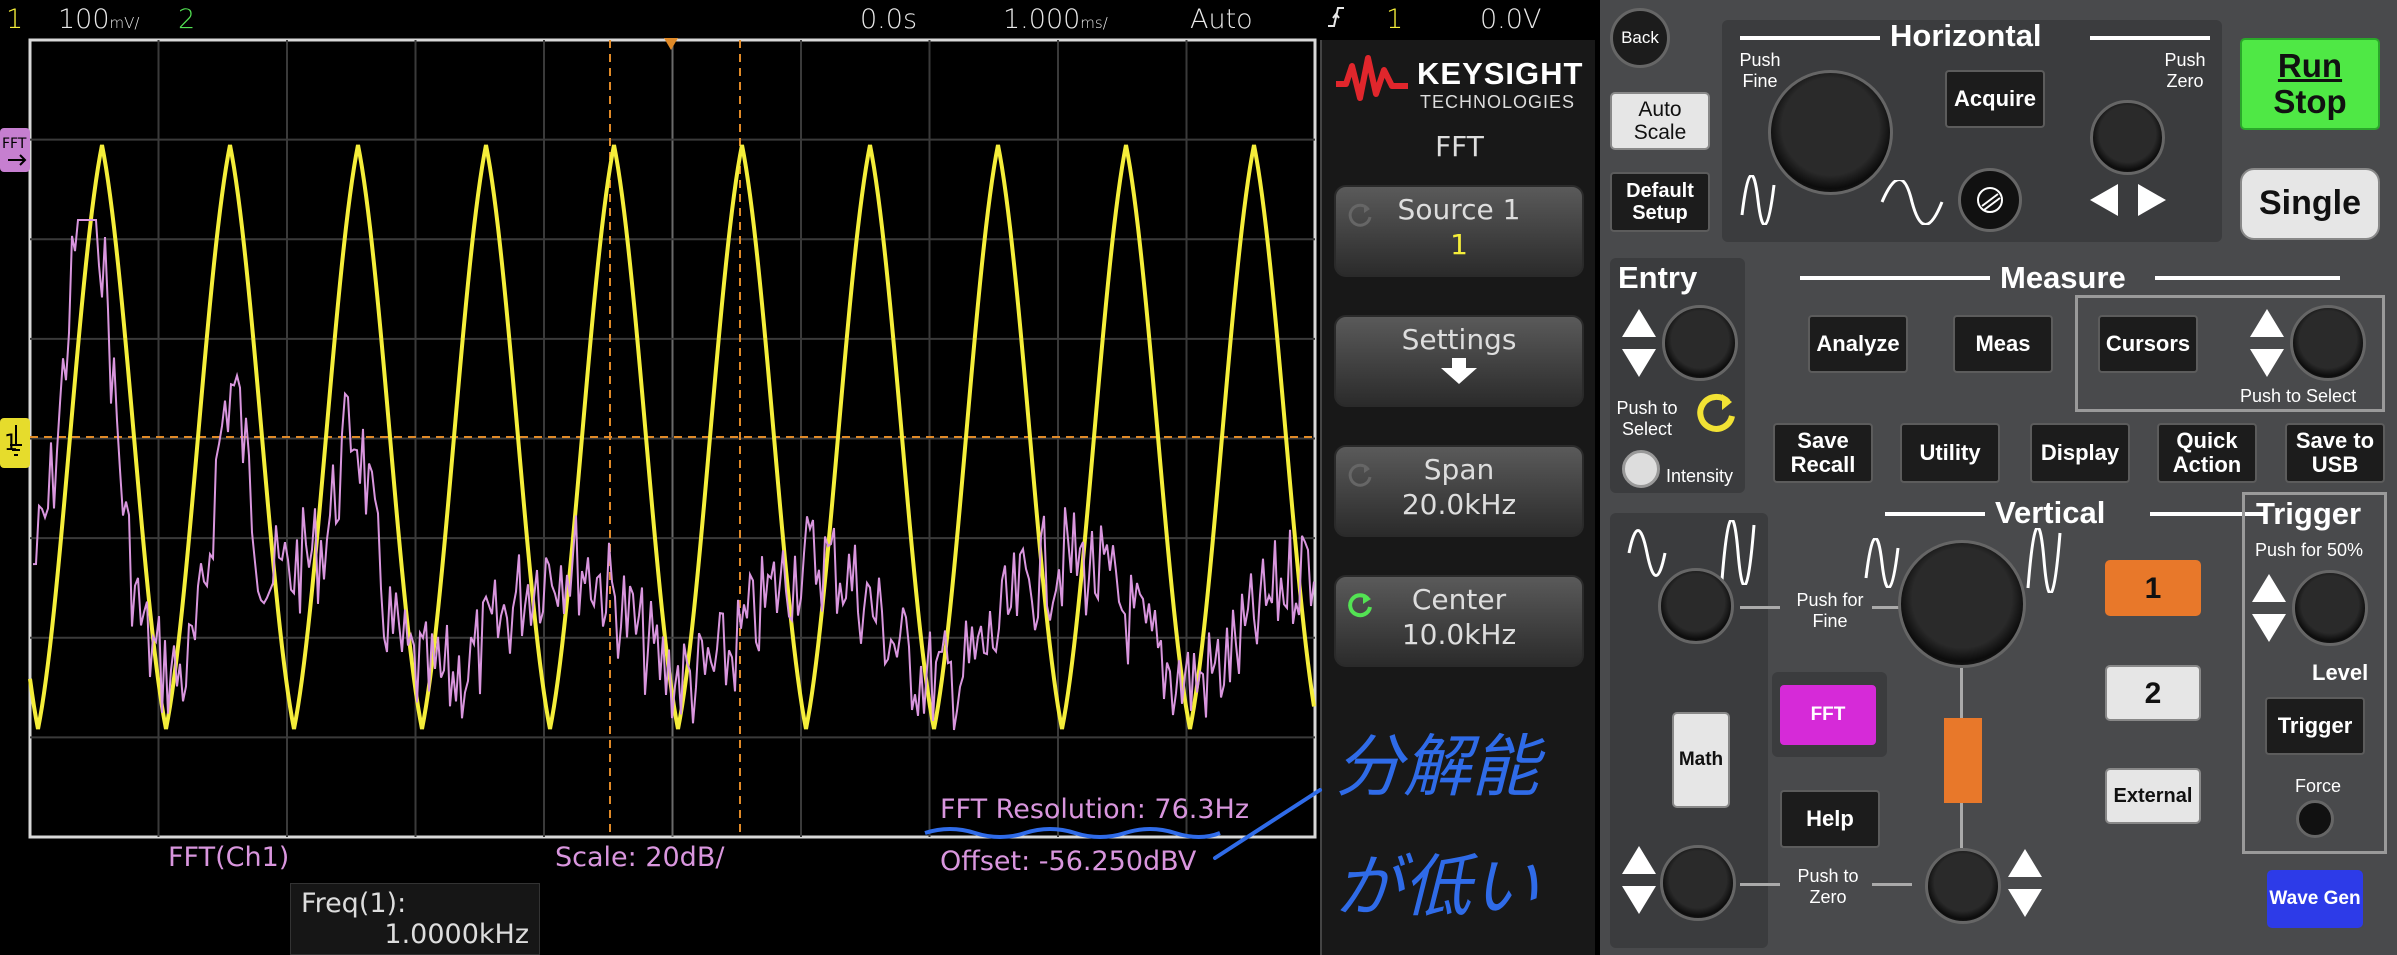 The width and height of the screenshot is (2397, 955). Describe the element at coordinates (1647, 418) in the screenshot. I see `push-to-select-label: Push to Select` at that location.